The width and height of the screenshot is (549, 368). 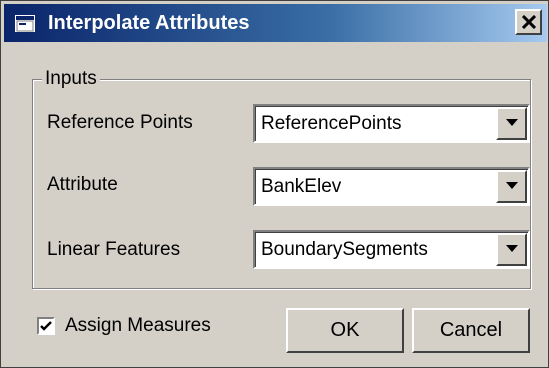 What do you see at coordinates (344, 249) in the screenshot?
I see `linear-features-value: BoundarySegments` at bounding box center [344, 249].